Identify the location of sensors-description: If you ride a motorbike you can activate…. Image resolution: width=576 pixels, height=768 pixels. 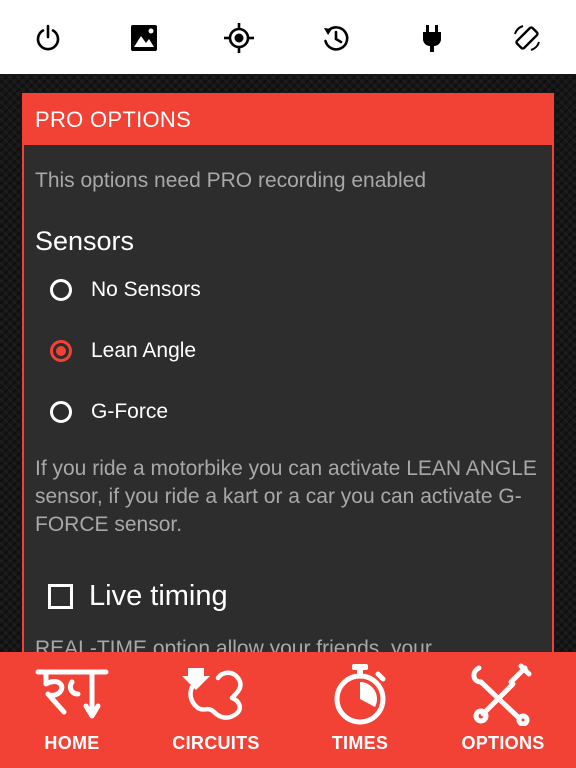
(286, 496).